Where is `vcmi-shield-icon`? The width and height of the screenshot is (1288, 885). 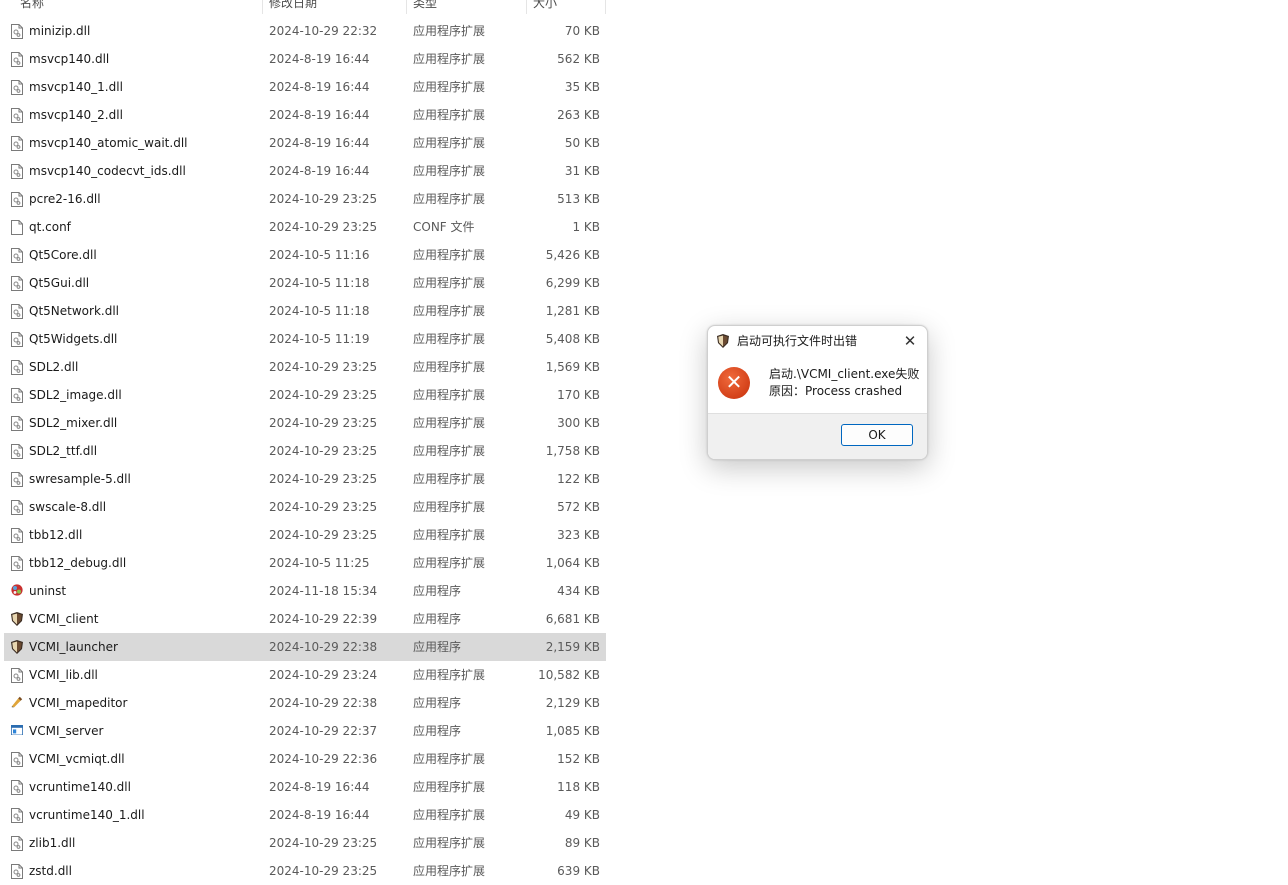 vcmi-shield-icon is located at coordinates (17, 619).